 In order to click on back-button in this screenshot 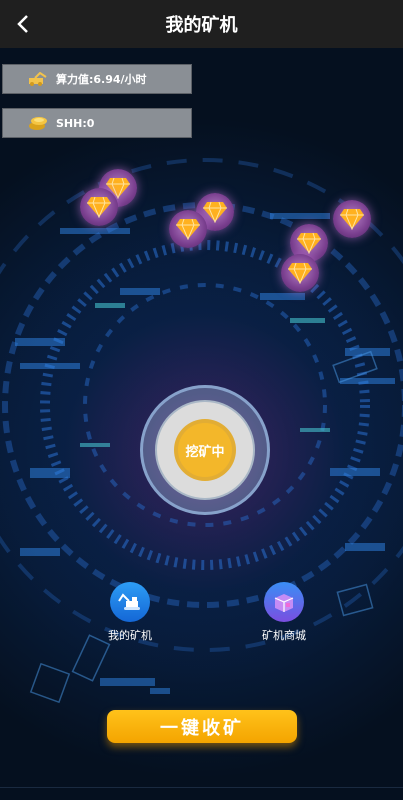, I will do `click(23, 24)`.